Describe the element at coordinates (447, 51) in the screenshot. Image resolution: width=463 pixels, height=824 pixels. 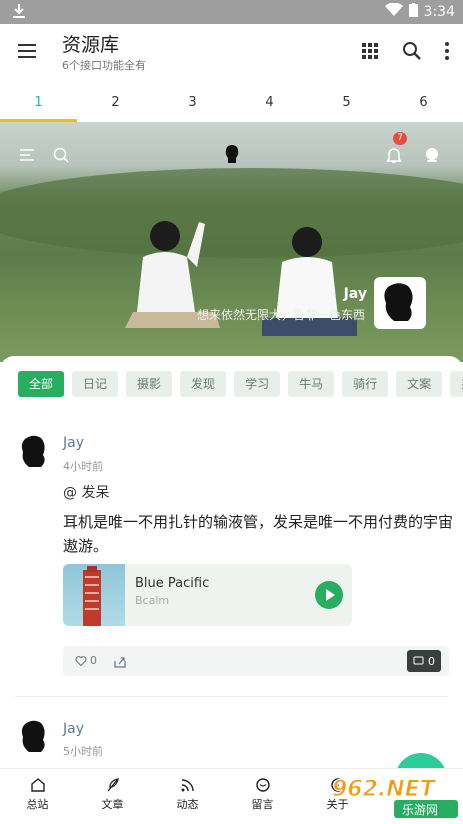
I see `more-vert-icon` at that location.